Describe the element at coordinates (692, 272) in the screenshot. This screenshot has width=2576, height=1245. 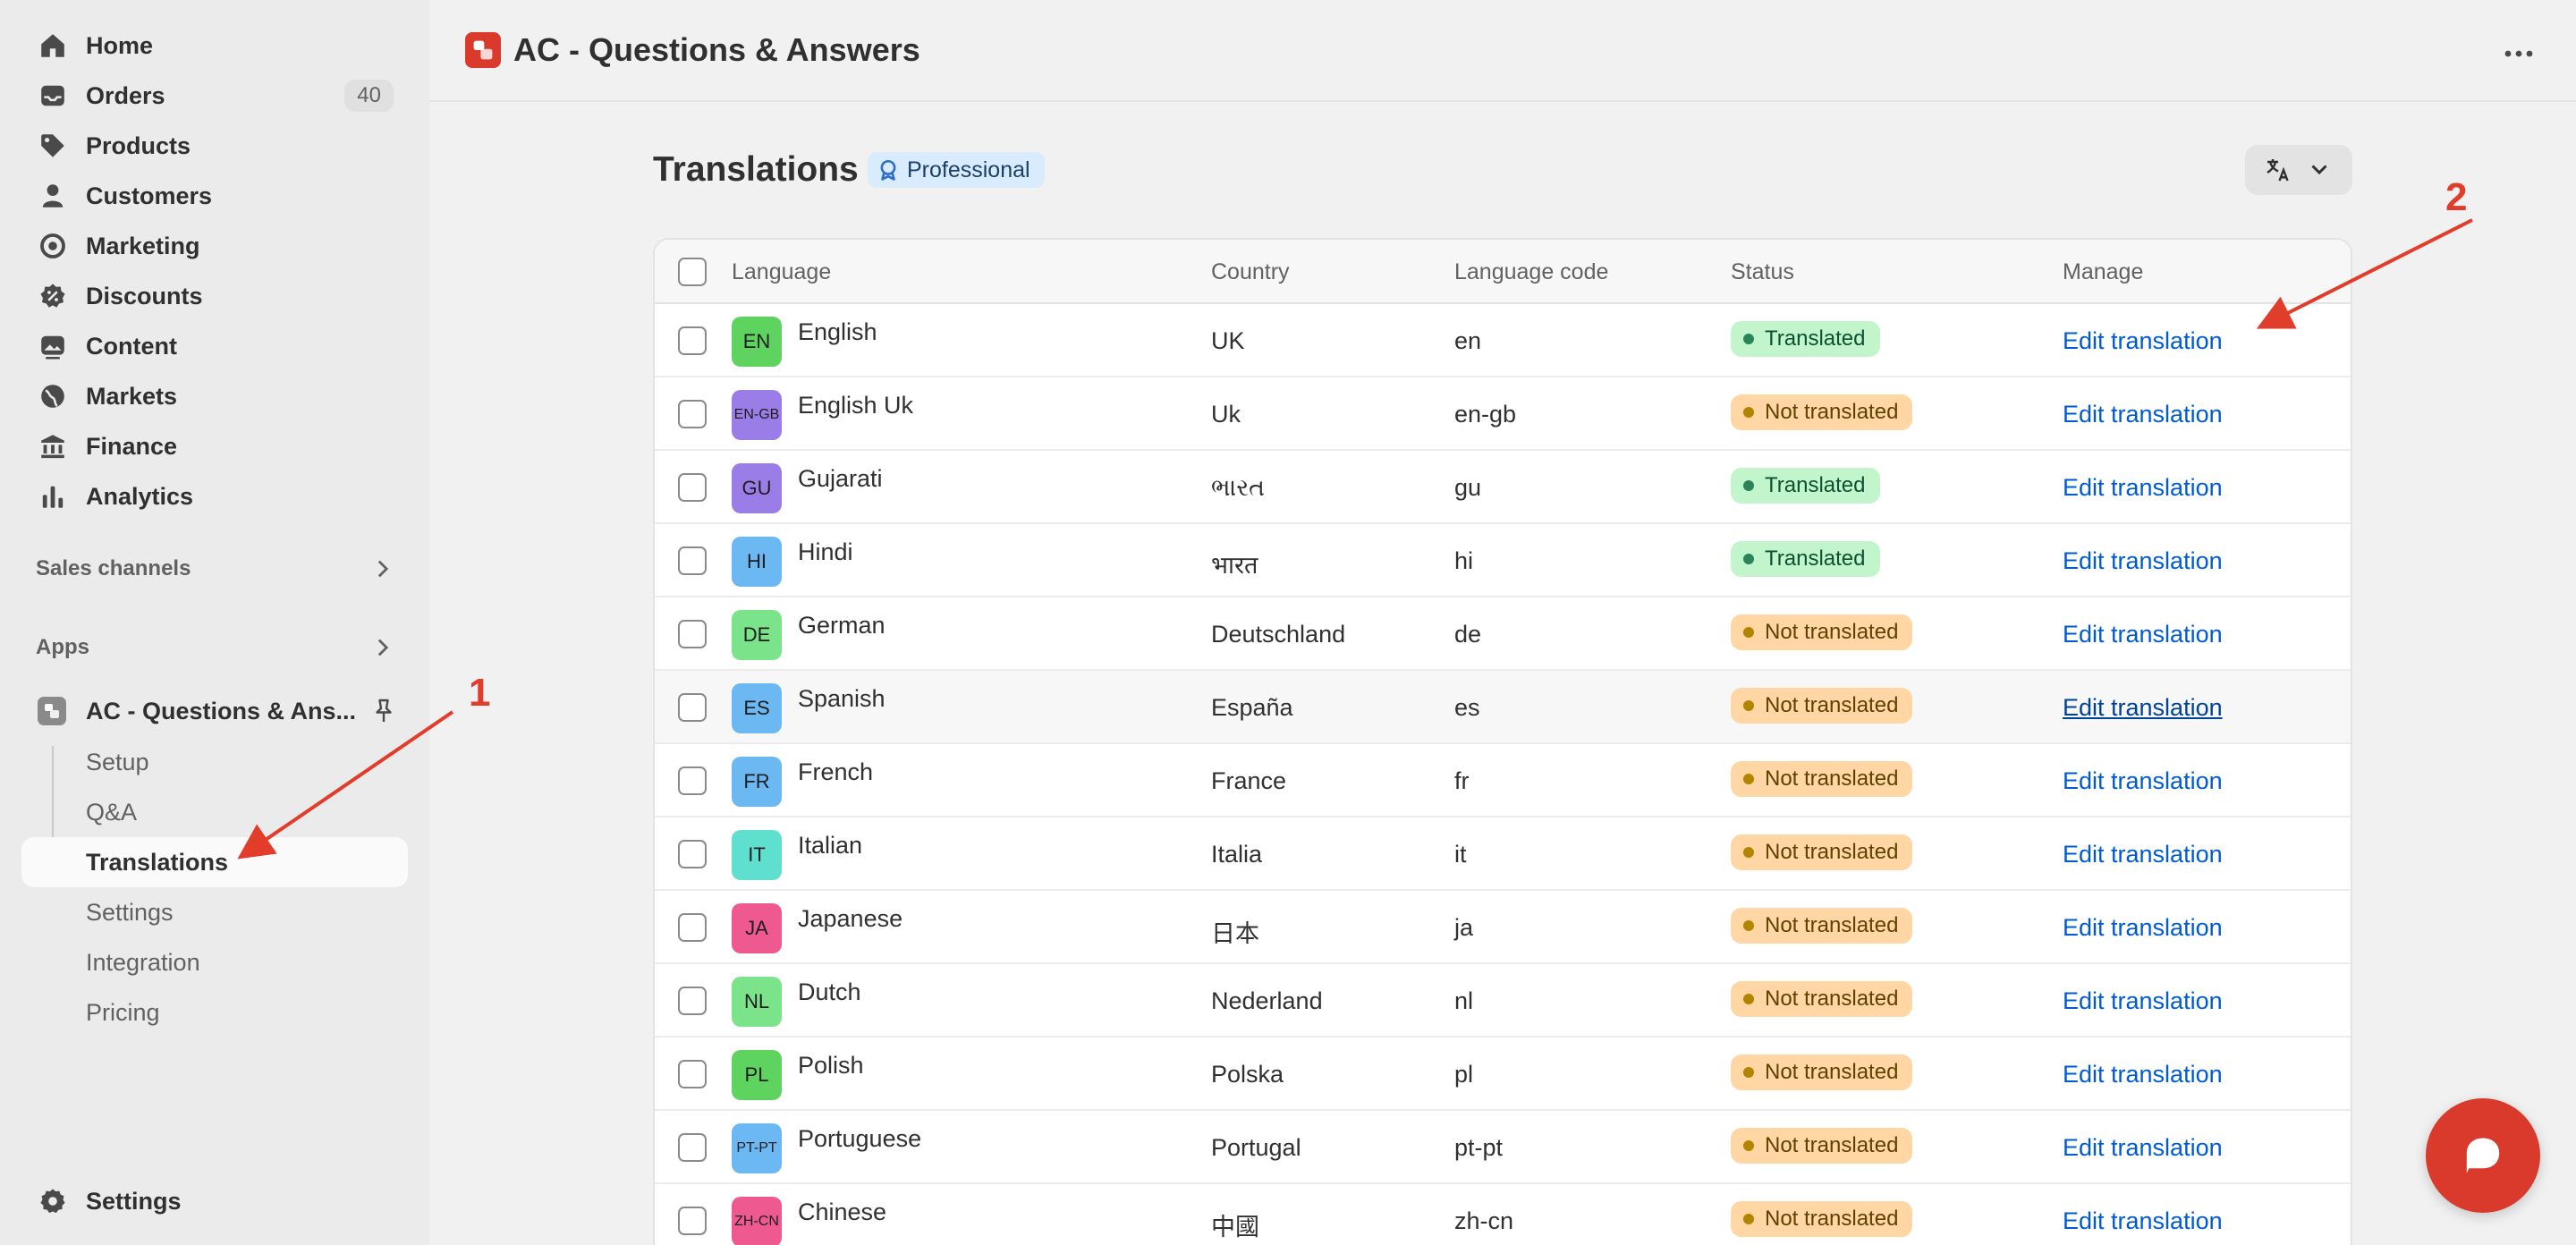
I see `select-all-checkbox` at that location.